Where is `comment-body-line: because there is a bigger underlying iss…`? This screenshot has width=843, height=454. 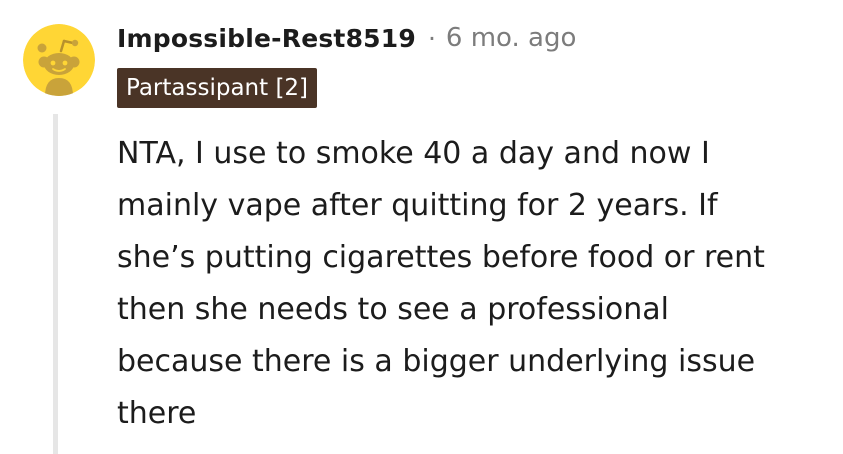 comment-body-line: because there is a bigger underlying iss… is located at coordinates (436, 361).